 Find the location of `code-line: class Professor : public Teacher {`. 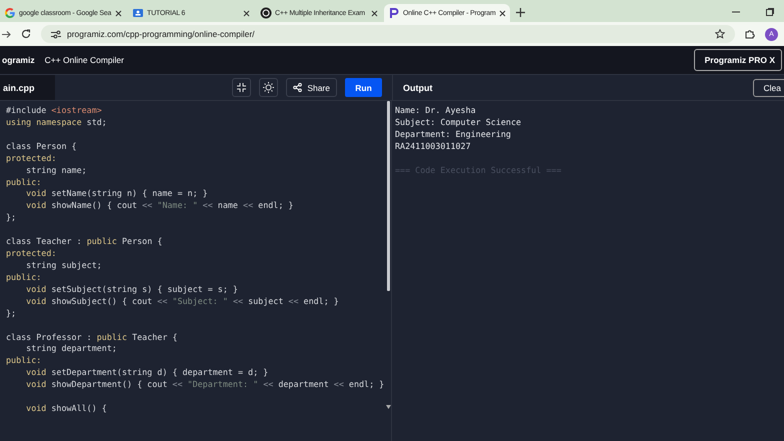

code-line: class Professor : public Teacher { is located at coordinates (92, 337).